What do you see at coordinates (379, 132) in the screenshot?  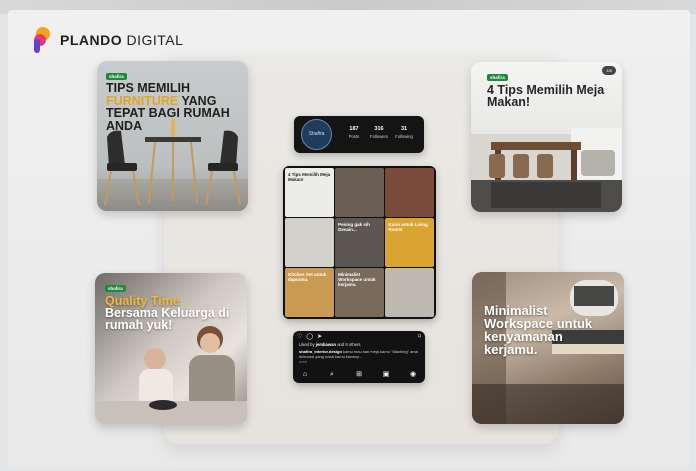 I see `stat-followers: 316 Followers` at bounding box center [379, 132].